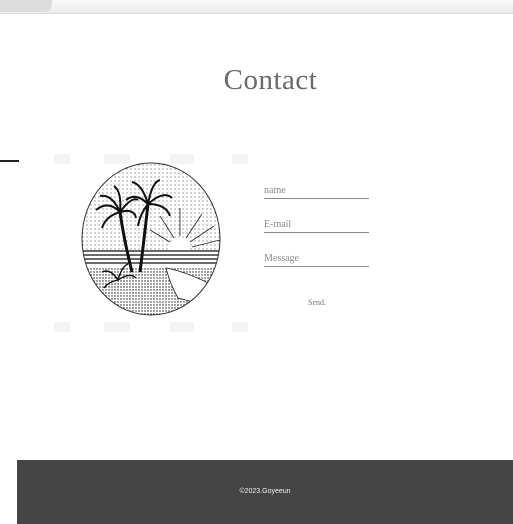  I want to click on name-field, so click(316, 190).